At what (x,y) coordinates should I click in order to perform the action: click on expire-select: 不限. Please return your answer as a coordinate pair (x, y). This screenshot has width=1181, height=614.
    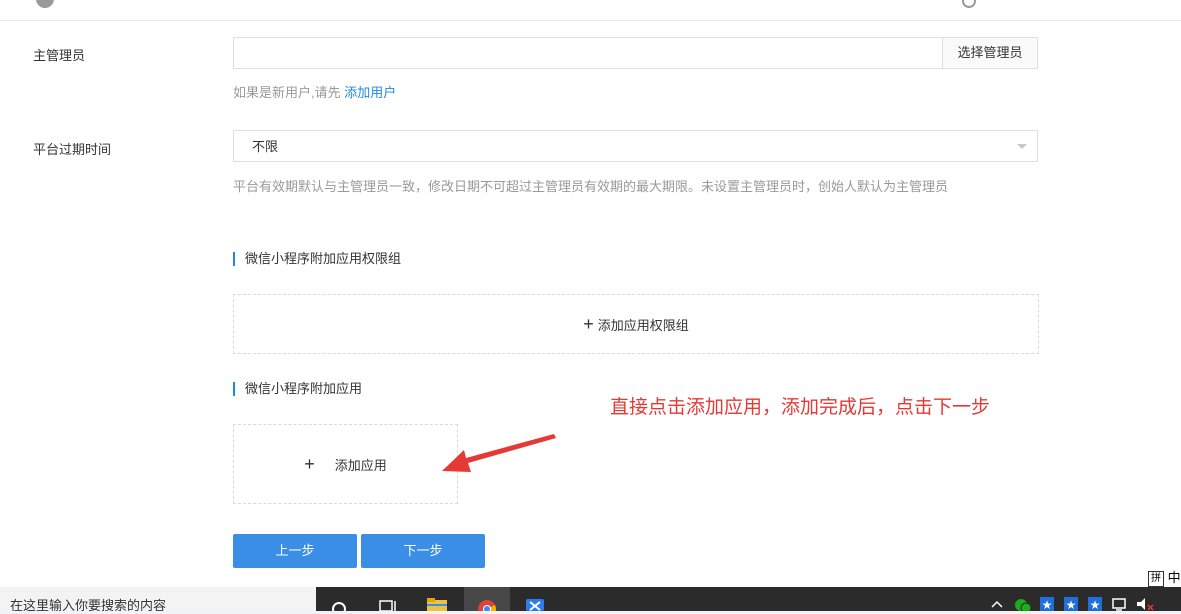
    Looking at the image, I should click on (635, 146).